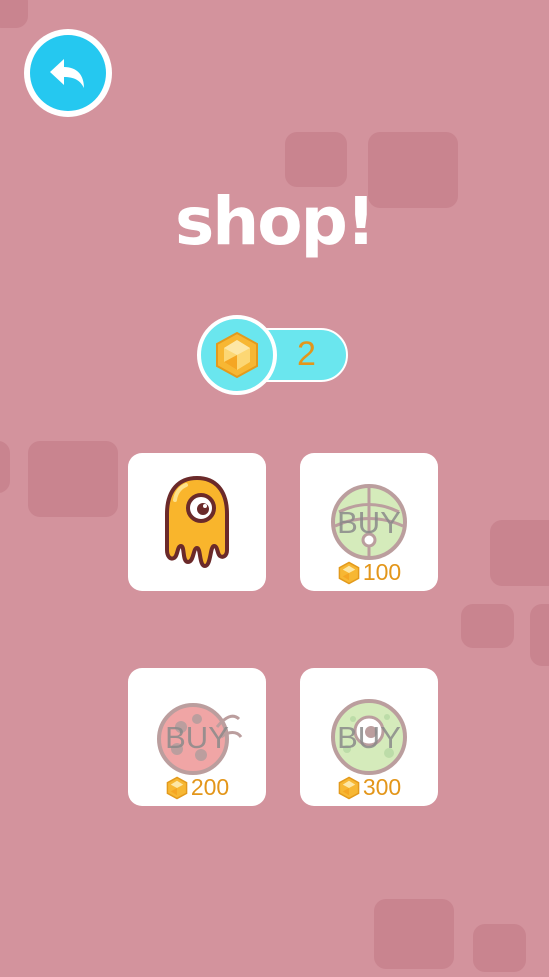 This screenshot has width=549, height=977. I want to click on back-arrow-icon, so click(67, 73).